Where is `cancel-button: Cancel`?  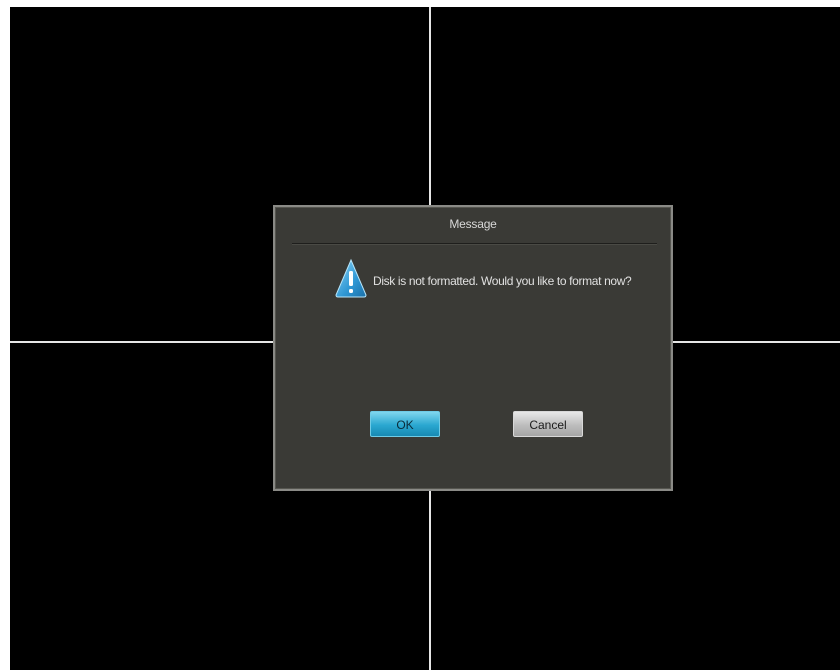 cancel-button: Cancel is located at coordinates (548, 424).